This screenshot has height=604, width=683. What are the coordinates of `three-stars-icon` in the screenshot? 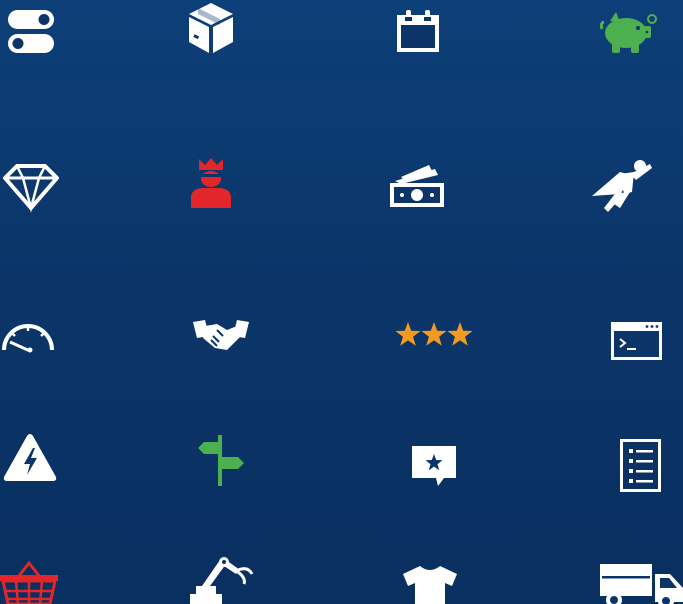 It's located at (434, 335).